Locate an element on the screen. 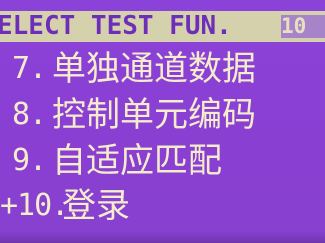  menu-item-label: 控制单元编码 is located at coordinates (154, 115).